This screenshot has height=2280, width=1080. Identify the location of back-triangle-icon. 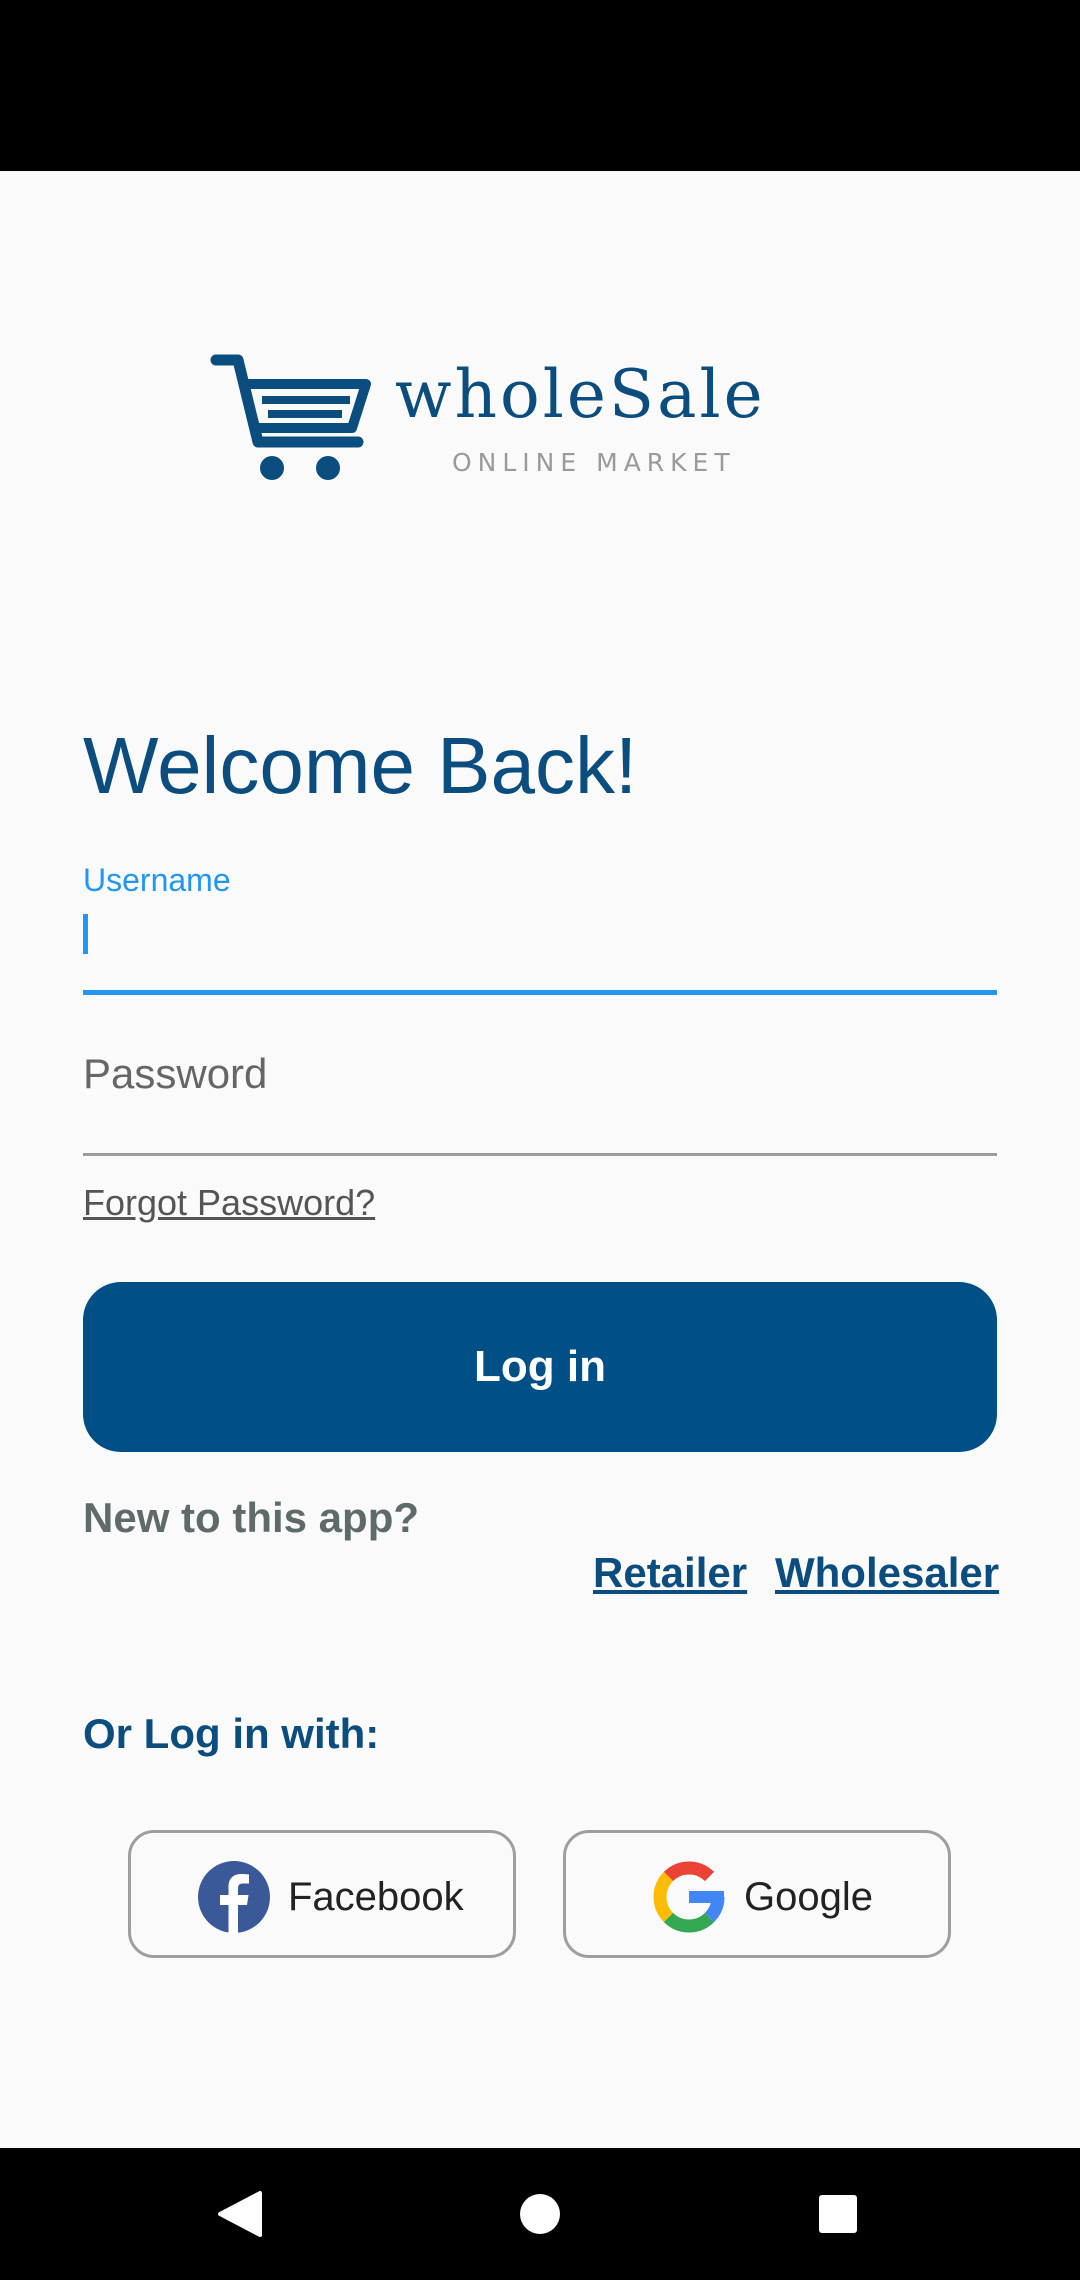
(240, 2214).